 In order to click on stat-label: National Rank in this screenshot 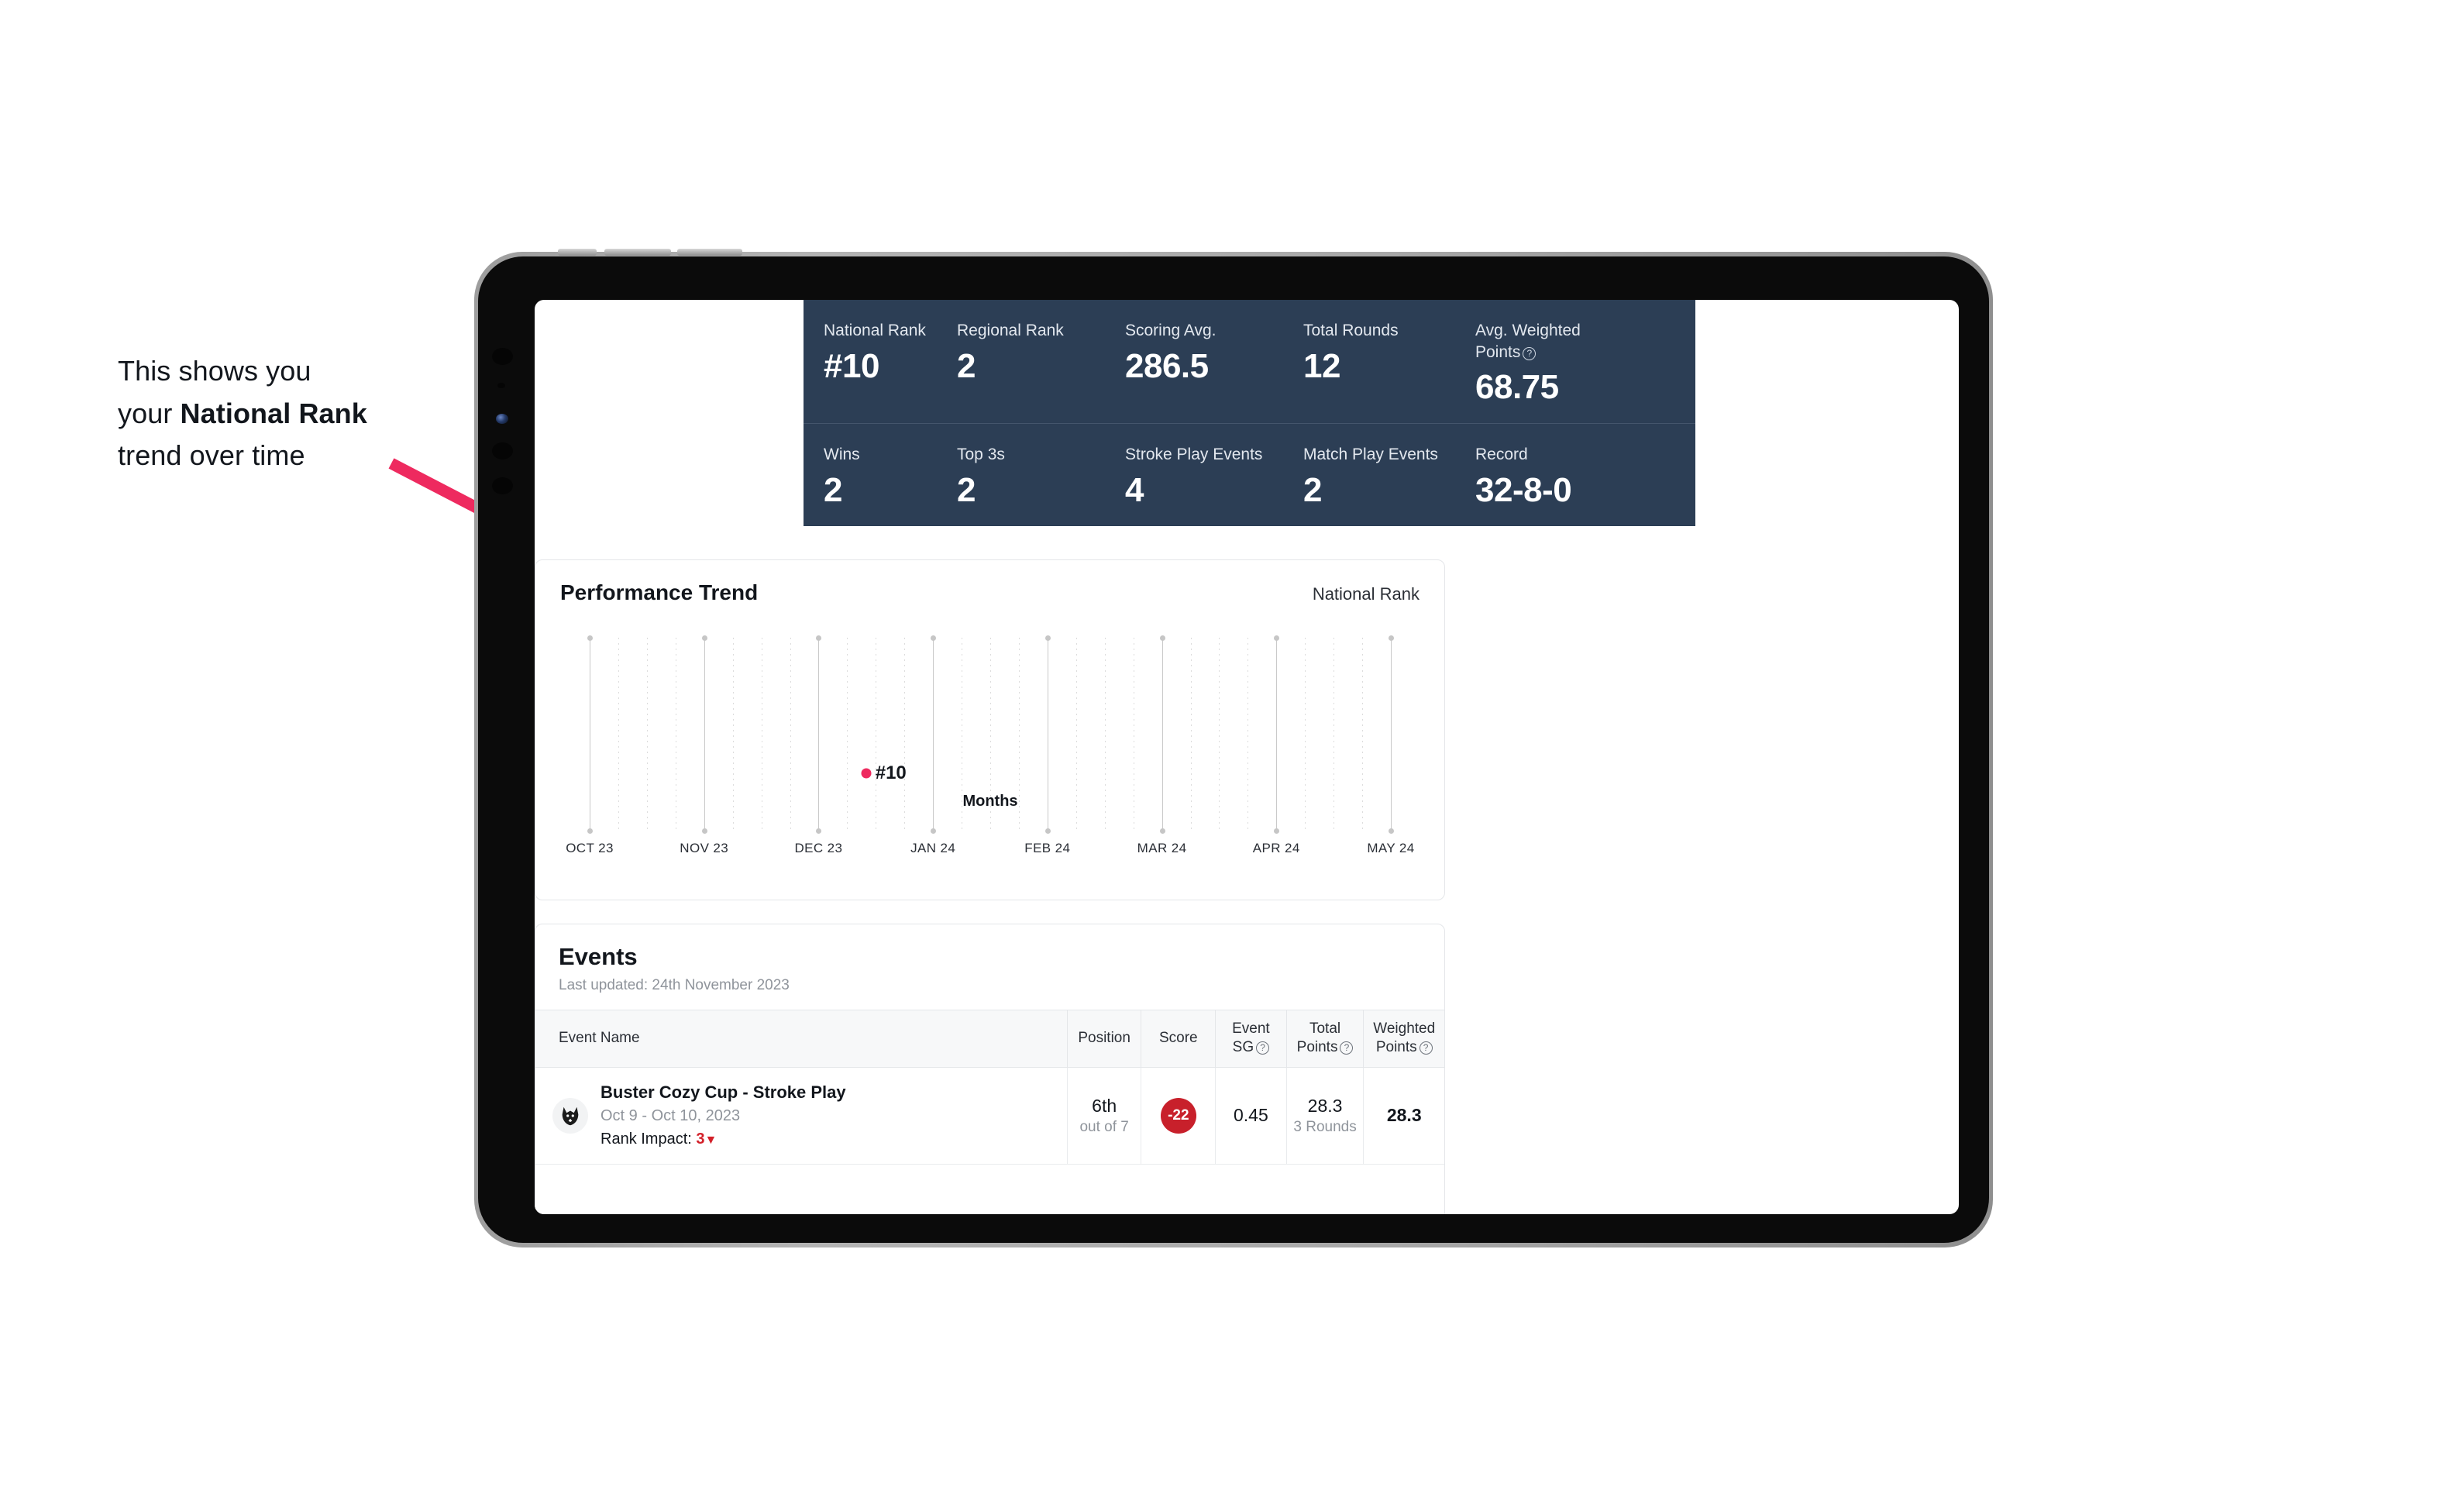, I will do `click(875, 330)`.